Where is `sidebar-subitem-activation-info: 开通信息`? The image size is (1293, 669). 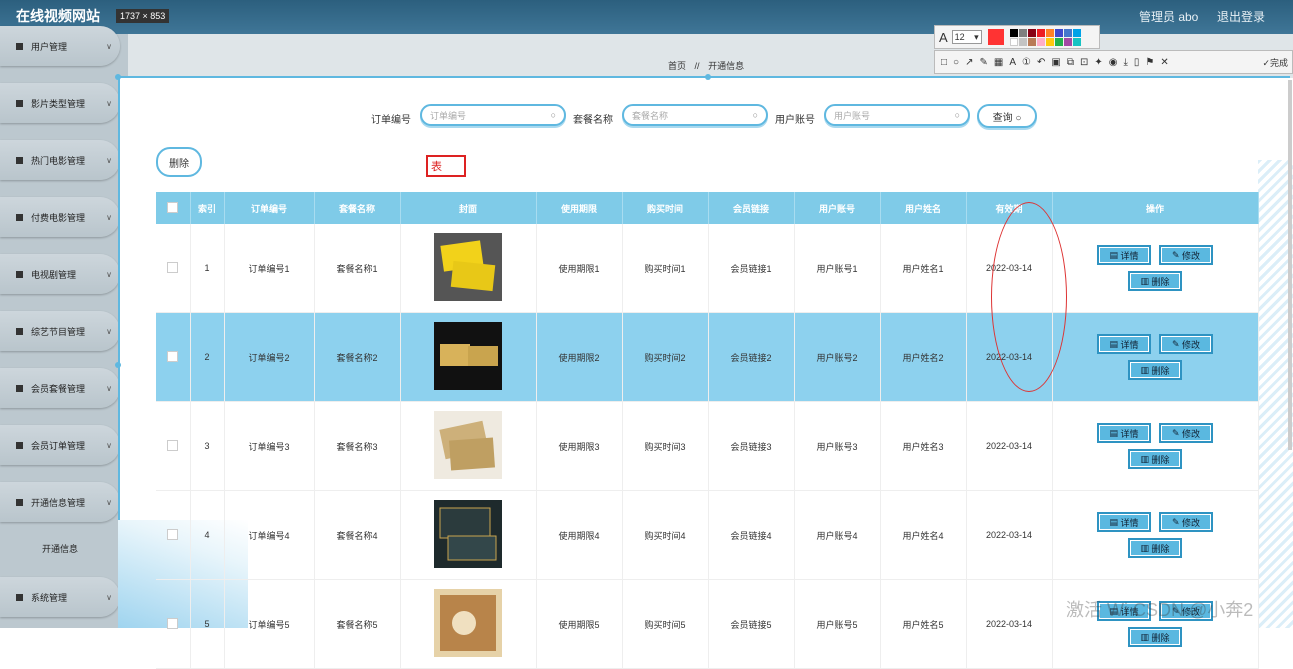 sidebar-subitem-activation-info: 开通信息 is located at coordinates (60, 548).